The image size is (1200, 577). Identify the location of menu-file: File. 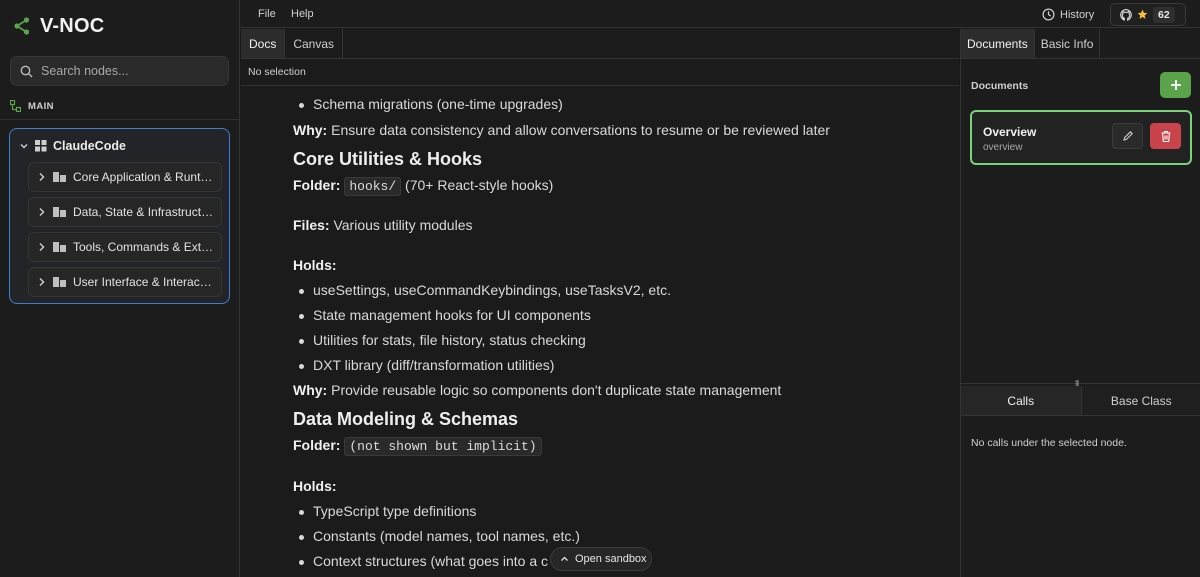
(267, 14).